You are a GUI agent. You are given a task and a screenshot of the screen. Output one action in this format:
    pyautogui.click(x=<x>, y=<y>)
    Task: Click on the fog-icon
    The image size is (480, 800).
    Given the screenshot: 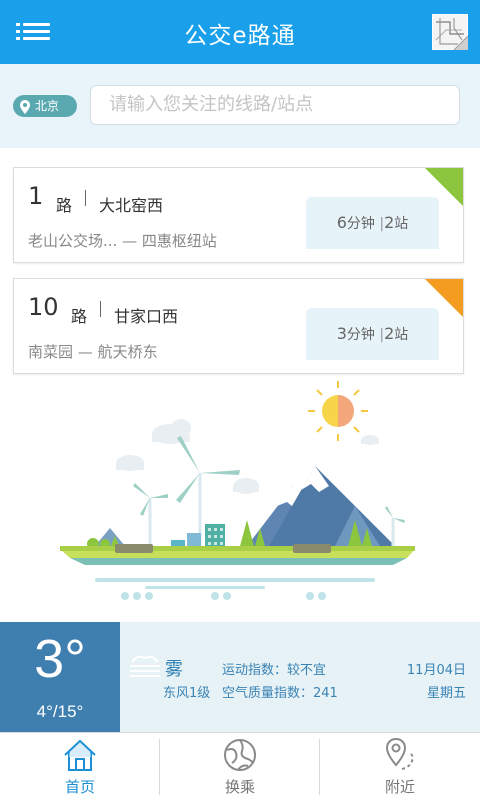 What is the action you would take?
    pyautogui.click(x=145, y=667)
    